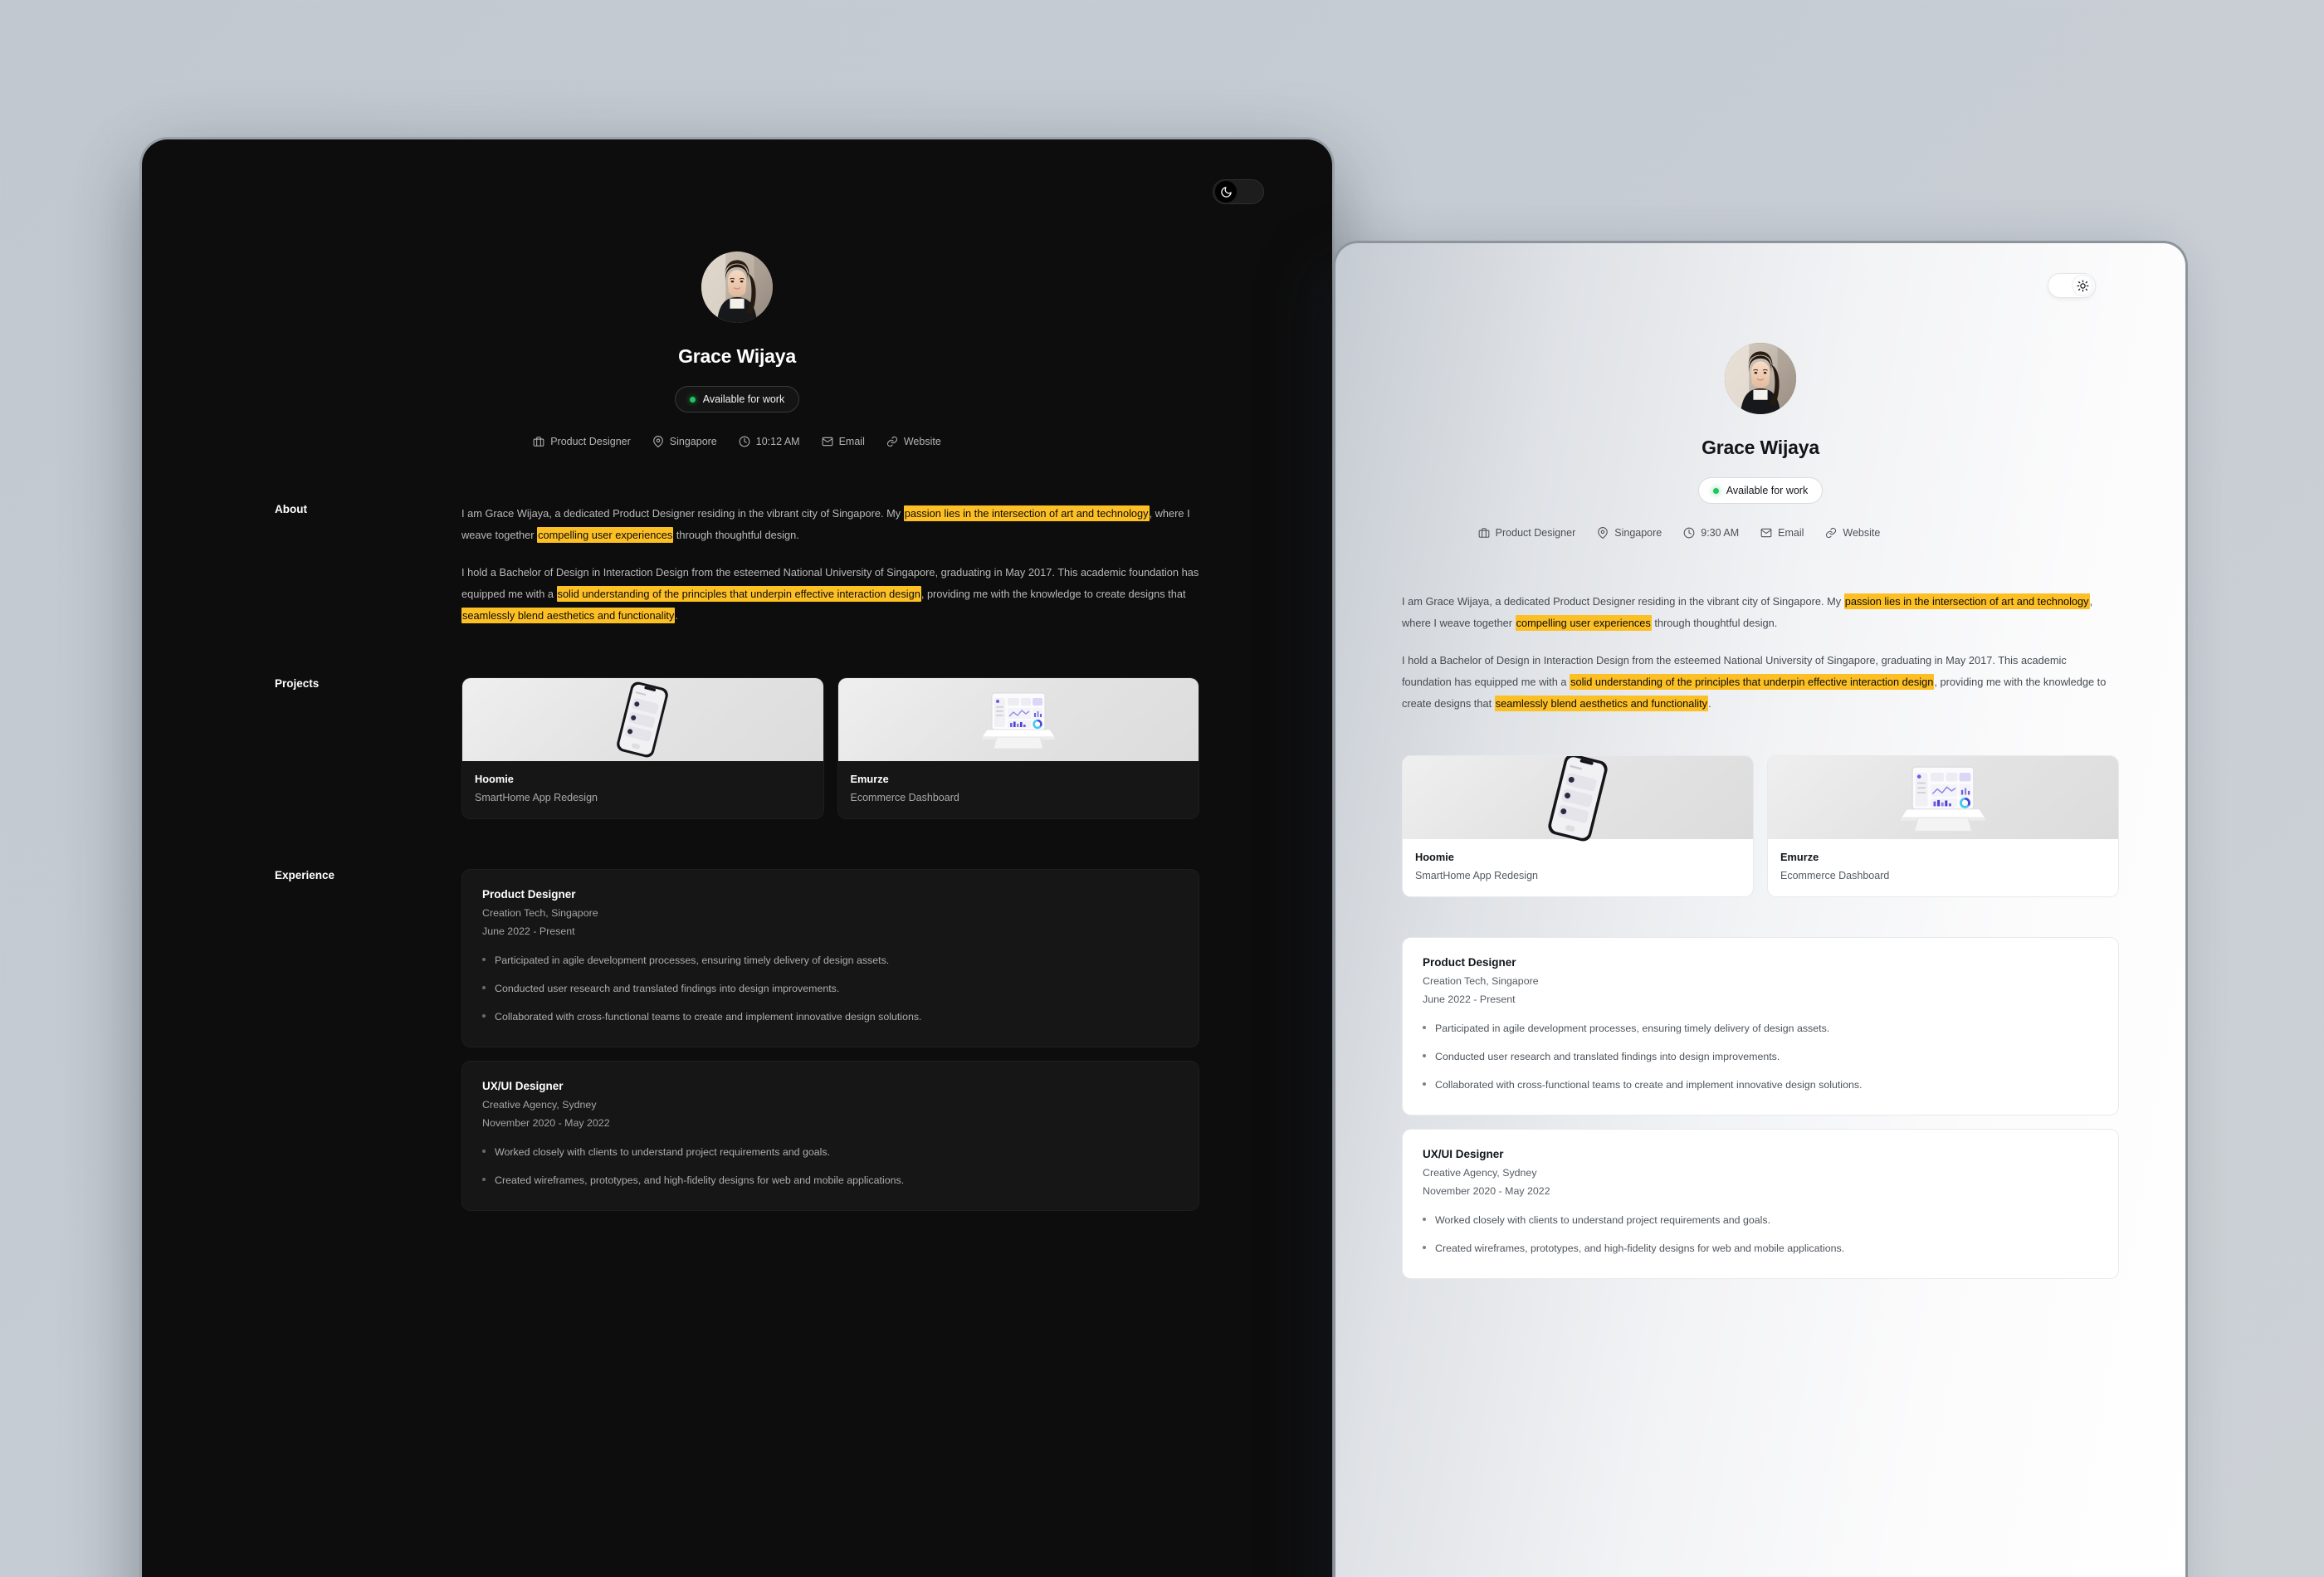 The image size is (2324, 1577). I want to click on profile-name: Grace Wijaya, so click(737, 356).